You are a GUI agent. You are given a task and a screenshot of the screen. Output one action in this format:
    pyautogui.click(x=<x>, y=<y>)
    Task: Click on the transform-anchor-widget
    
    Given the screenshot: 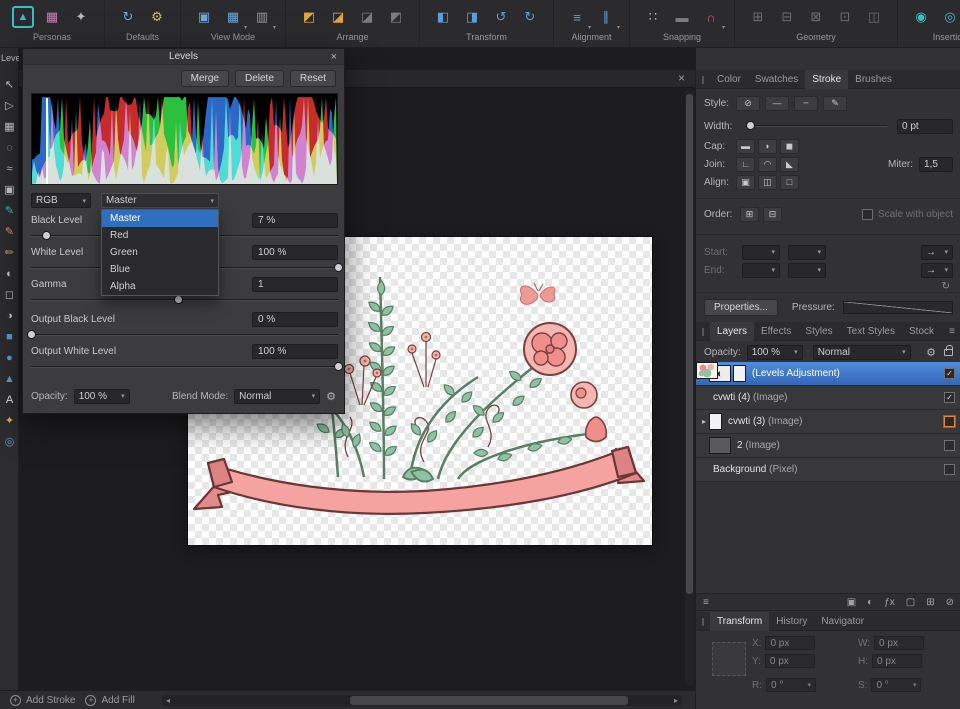 What is the action you would take?
    pyautogui.click(x=729, y=659)
    